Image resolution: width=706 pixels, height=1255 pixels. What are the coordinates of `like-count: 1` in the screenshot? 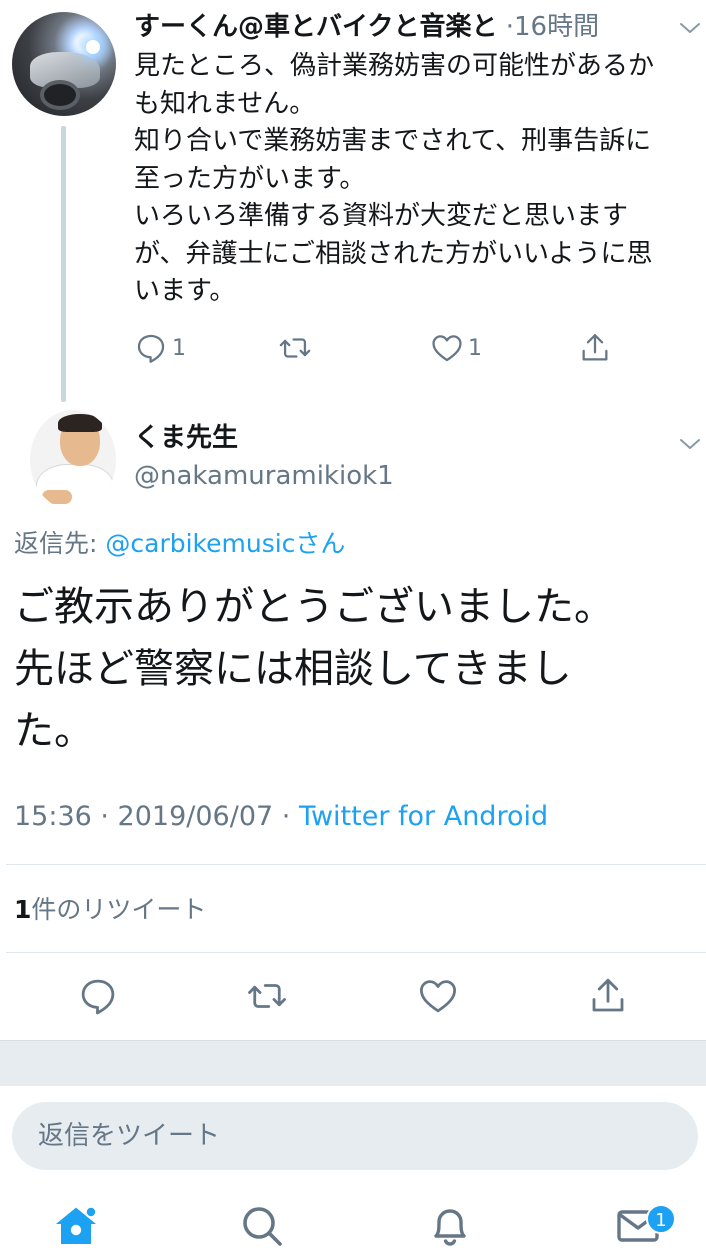 It's located at (475, 348).